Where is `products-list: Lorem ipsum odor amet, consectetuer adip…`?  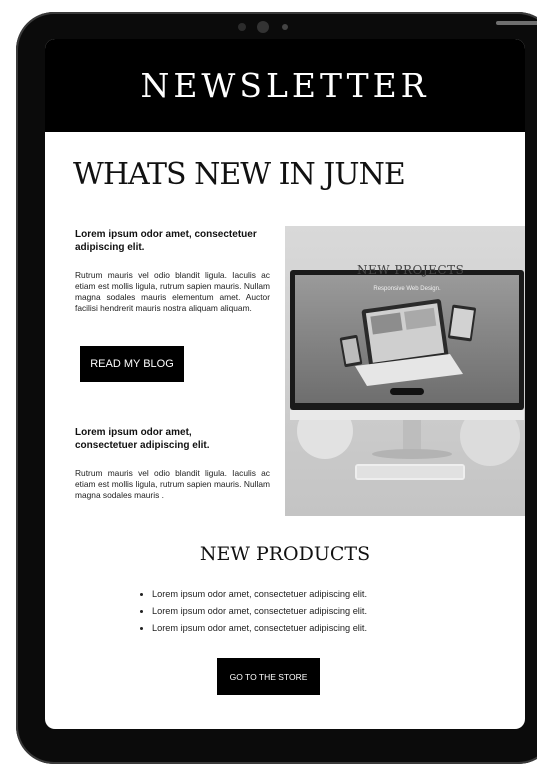 products-list: Lorem ipsum odor amet, consectetuer adip… is located at coordinates (332, 611).